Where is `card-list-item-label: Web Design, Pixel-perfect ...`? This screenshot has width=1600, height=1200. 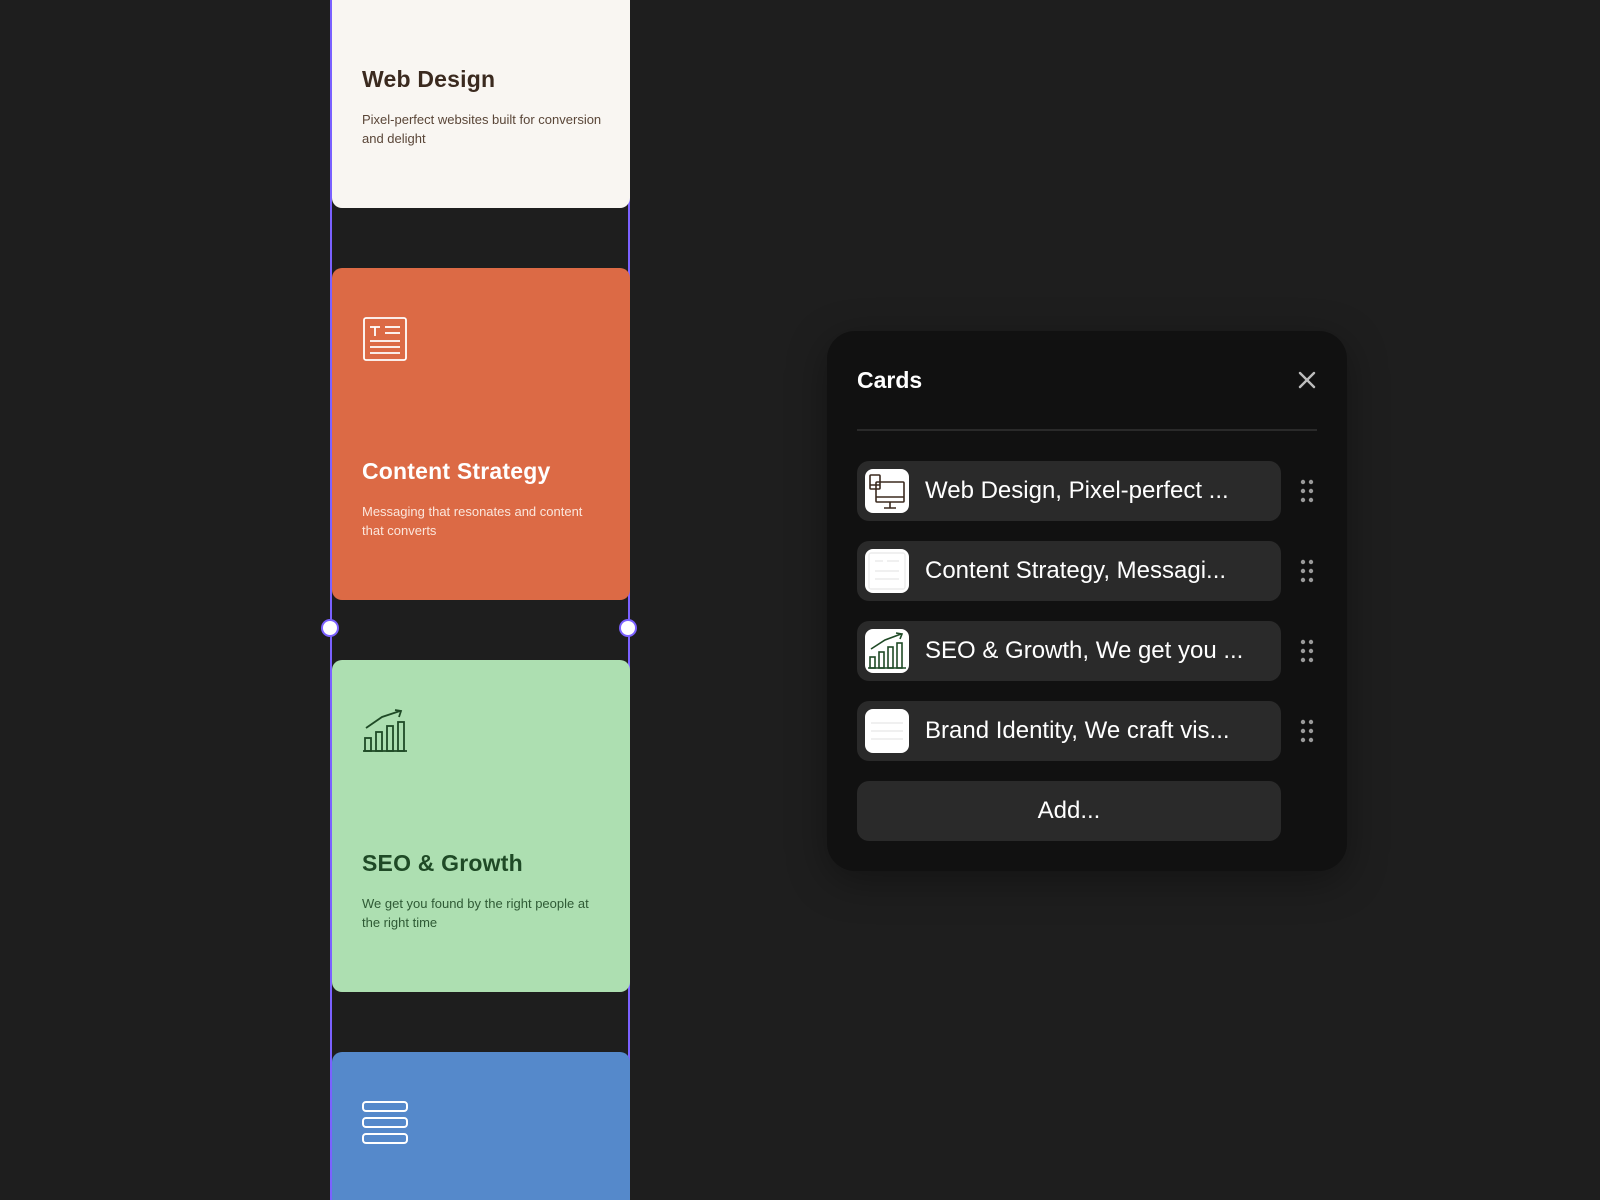
card-list-item-label: Web Design, Pixel-perfect ... is located at coordinates (1077, 491).